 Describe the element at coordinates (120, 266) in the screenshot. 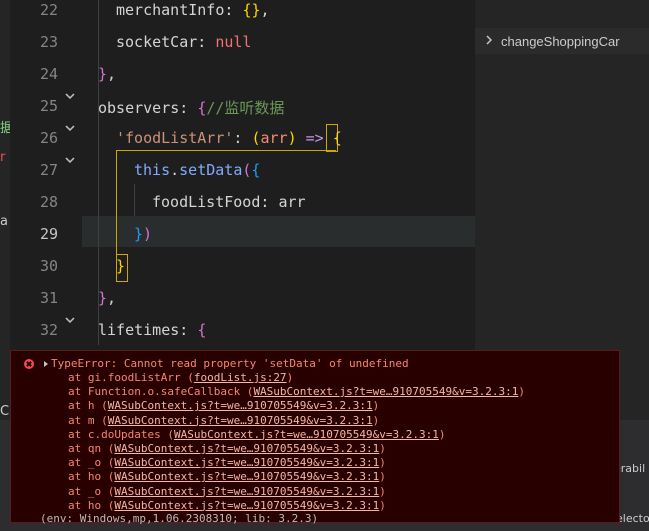

I see `code-line: }` at that location.